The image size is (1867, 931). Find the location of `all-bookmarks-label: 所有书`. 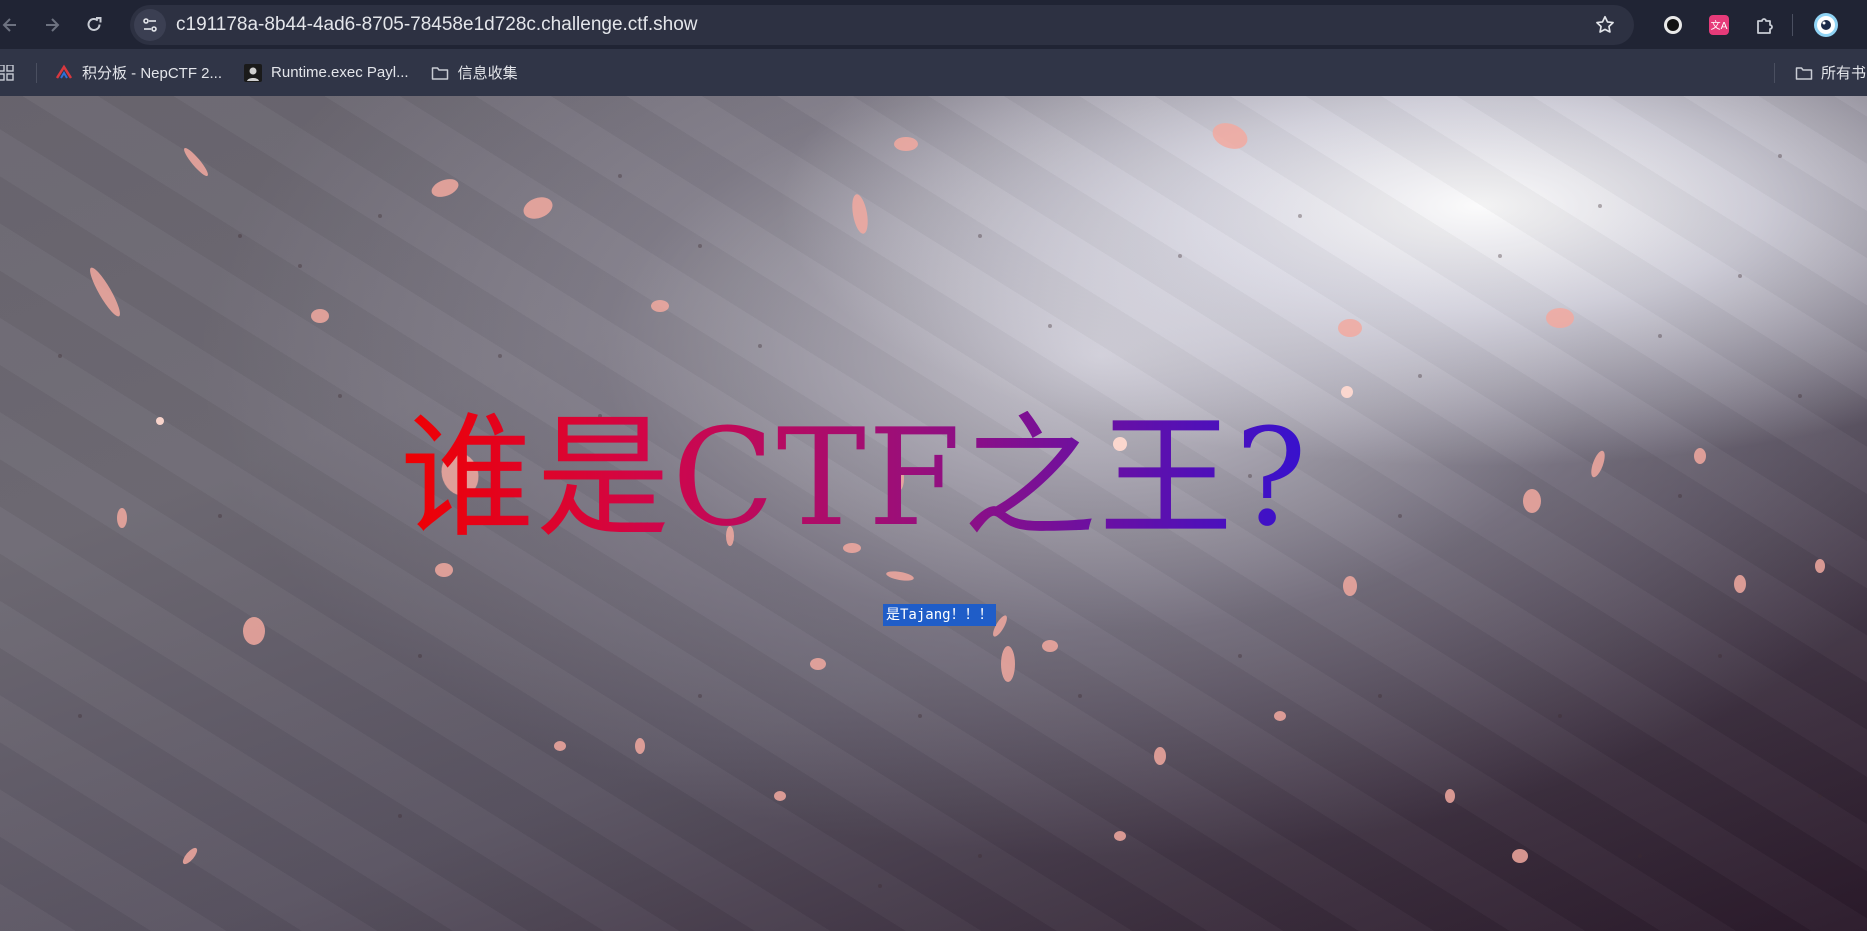

all-bookmarks-label: 所有书 is located at coordinates (1844, 73).